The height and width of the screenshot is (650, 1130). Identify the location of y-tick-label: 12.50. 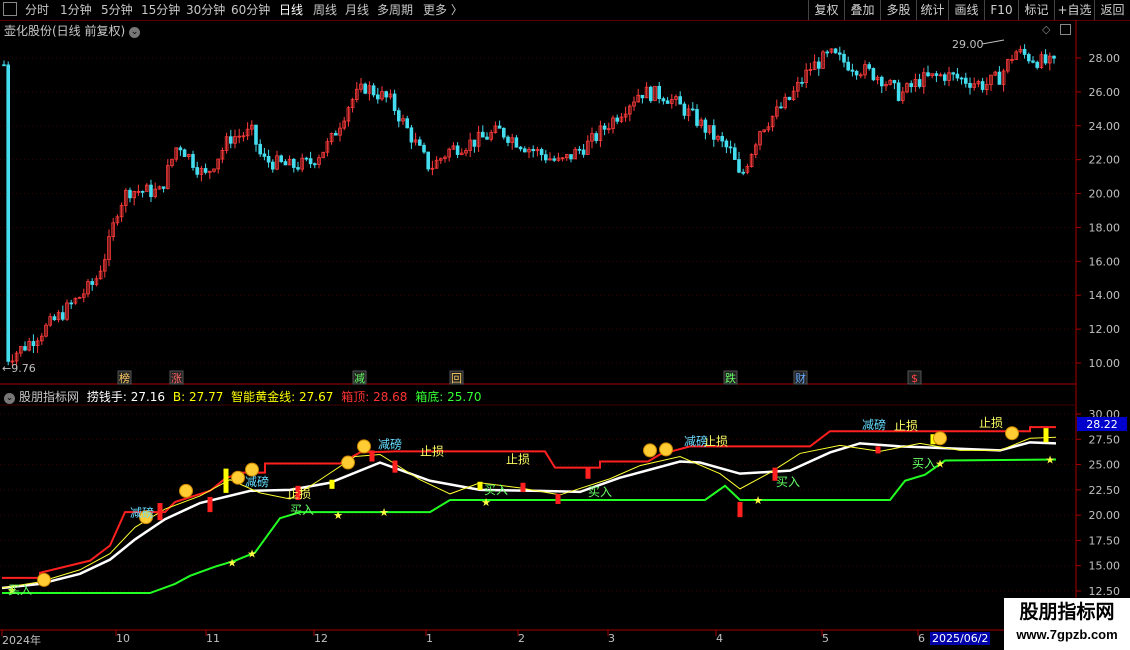
(1105, 591).